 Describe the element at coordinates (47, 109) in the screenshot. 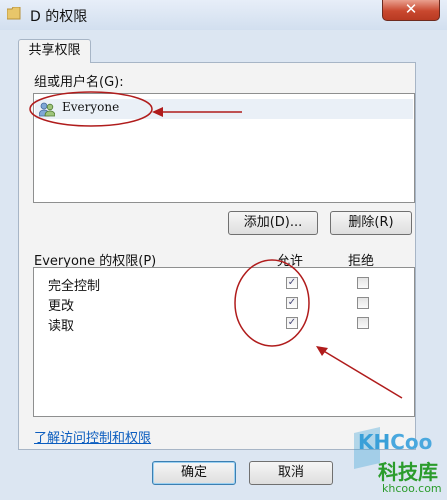

I see `users-group-icon` at that location.